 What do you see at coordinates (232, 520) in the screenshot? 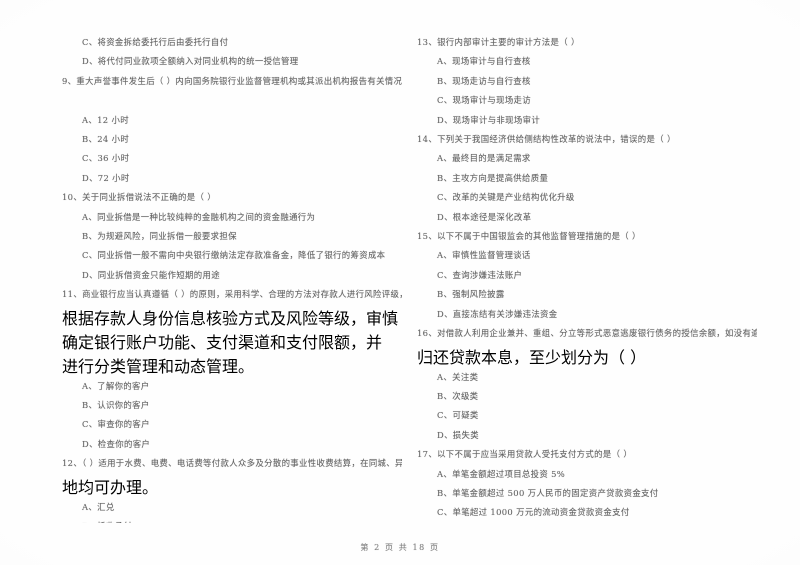
I see `answer-option: B、托收承付` at bounding box center [232, 520].